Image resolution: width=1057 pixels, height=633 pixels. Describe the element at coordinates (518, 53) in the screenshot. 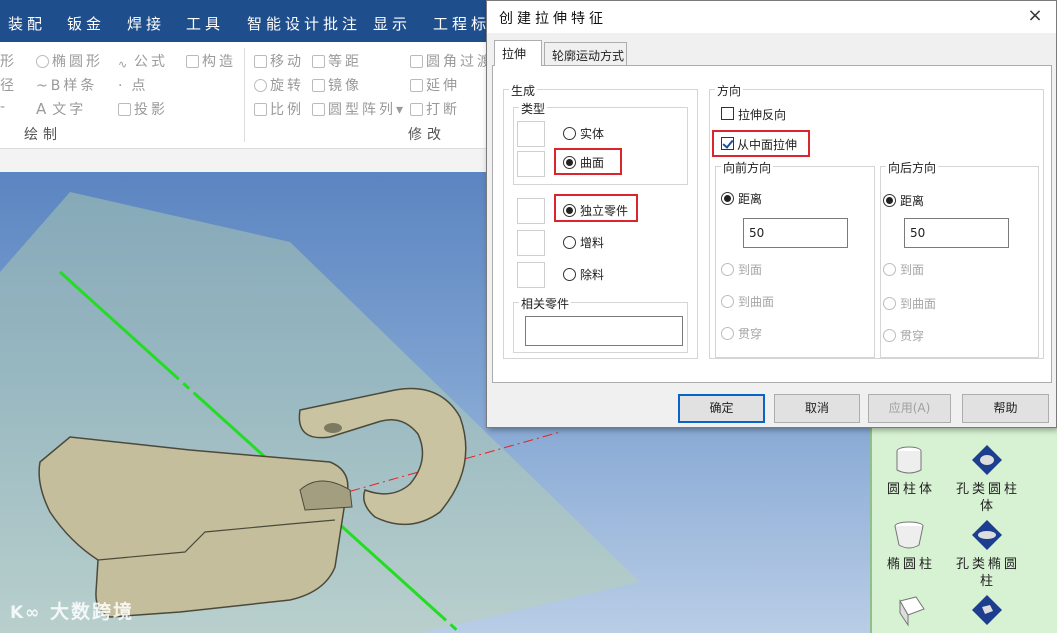

I see `tab-extrude: 拉伸` at that location.